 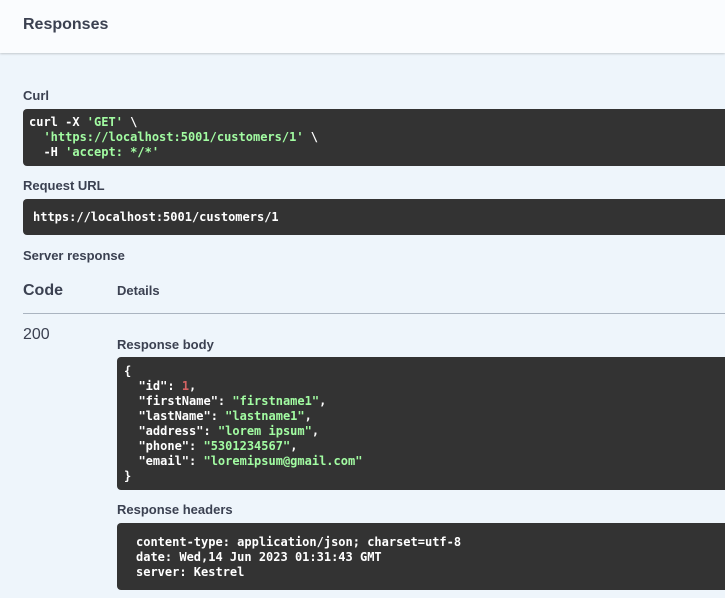 What do you see at coordinates (74, 255) in the screenshot?
I see `server-response-label: Server response` at bounding box center [74, 255].